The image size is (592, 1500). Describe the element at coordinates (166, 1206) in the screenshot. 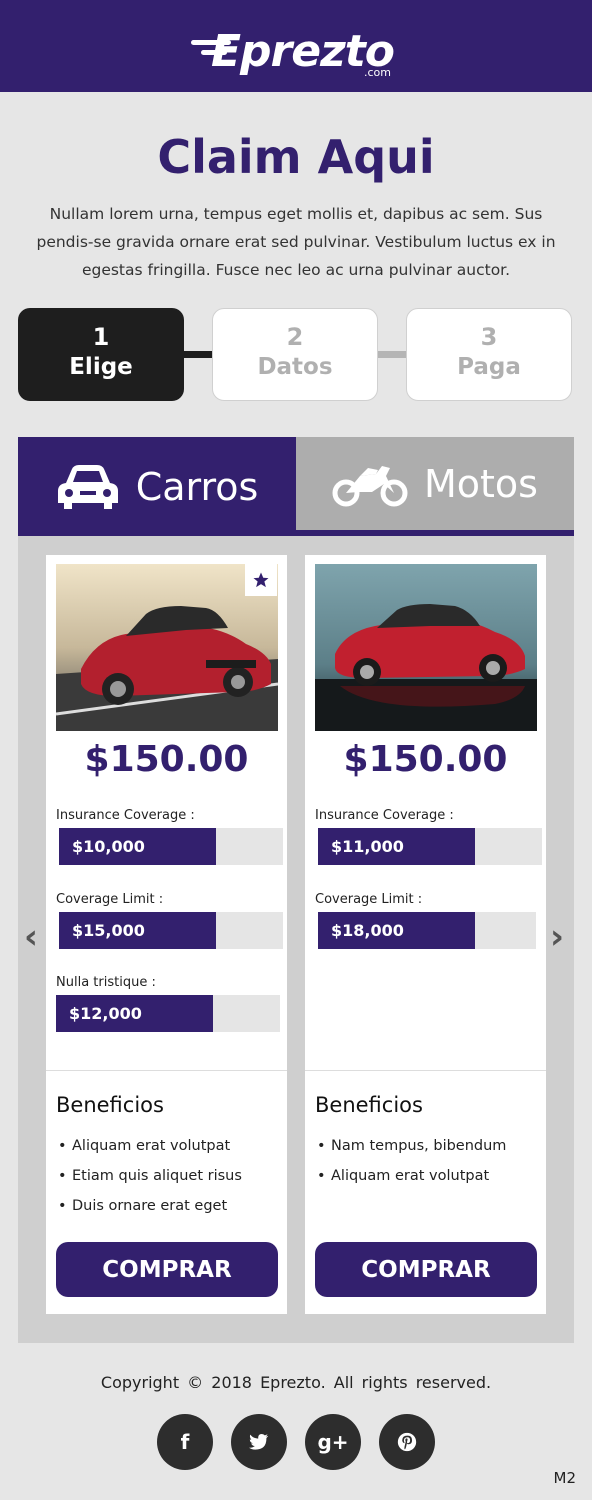

I see `benefit-item: Duis ornare erat eget` at that location.